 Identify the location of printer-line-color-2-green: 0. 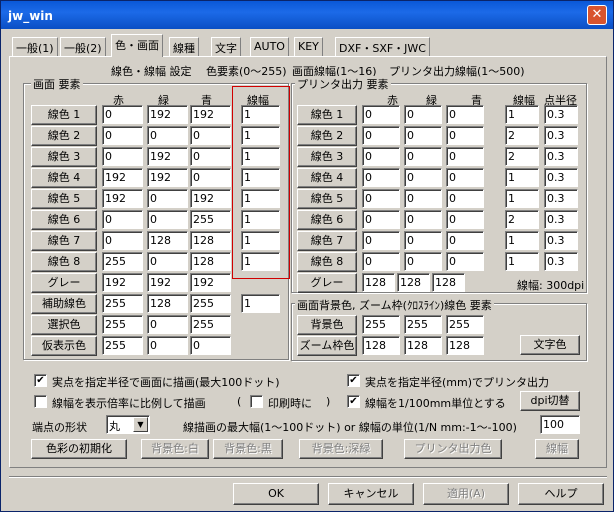
(423, 135).